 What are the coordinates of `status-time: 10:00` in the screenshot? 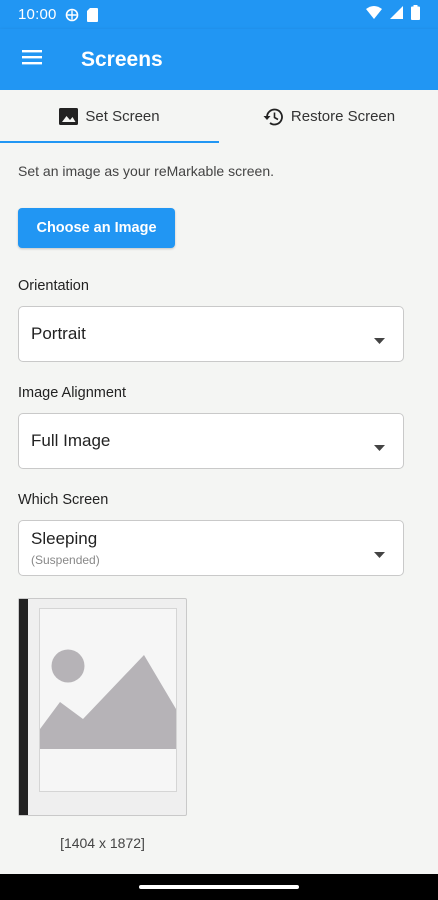 It's located at (37, 14).